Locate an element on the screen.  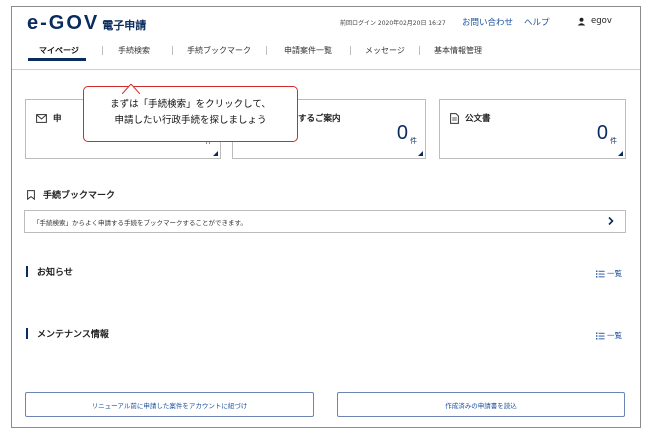
maintenance-section-title: メンテナンス情報 is located at coordinates (67, 333).